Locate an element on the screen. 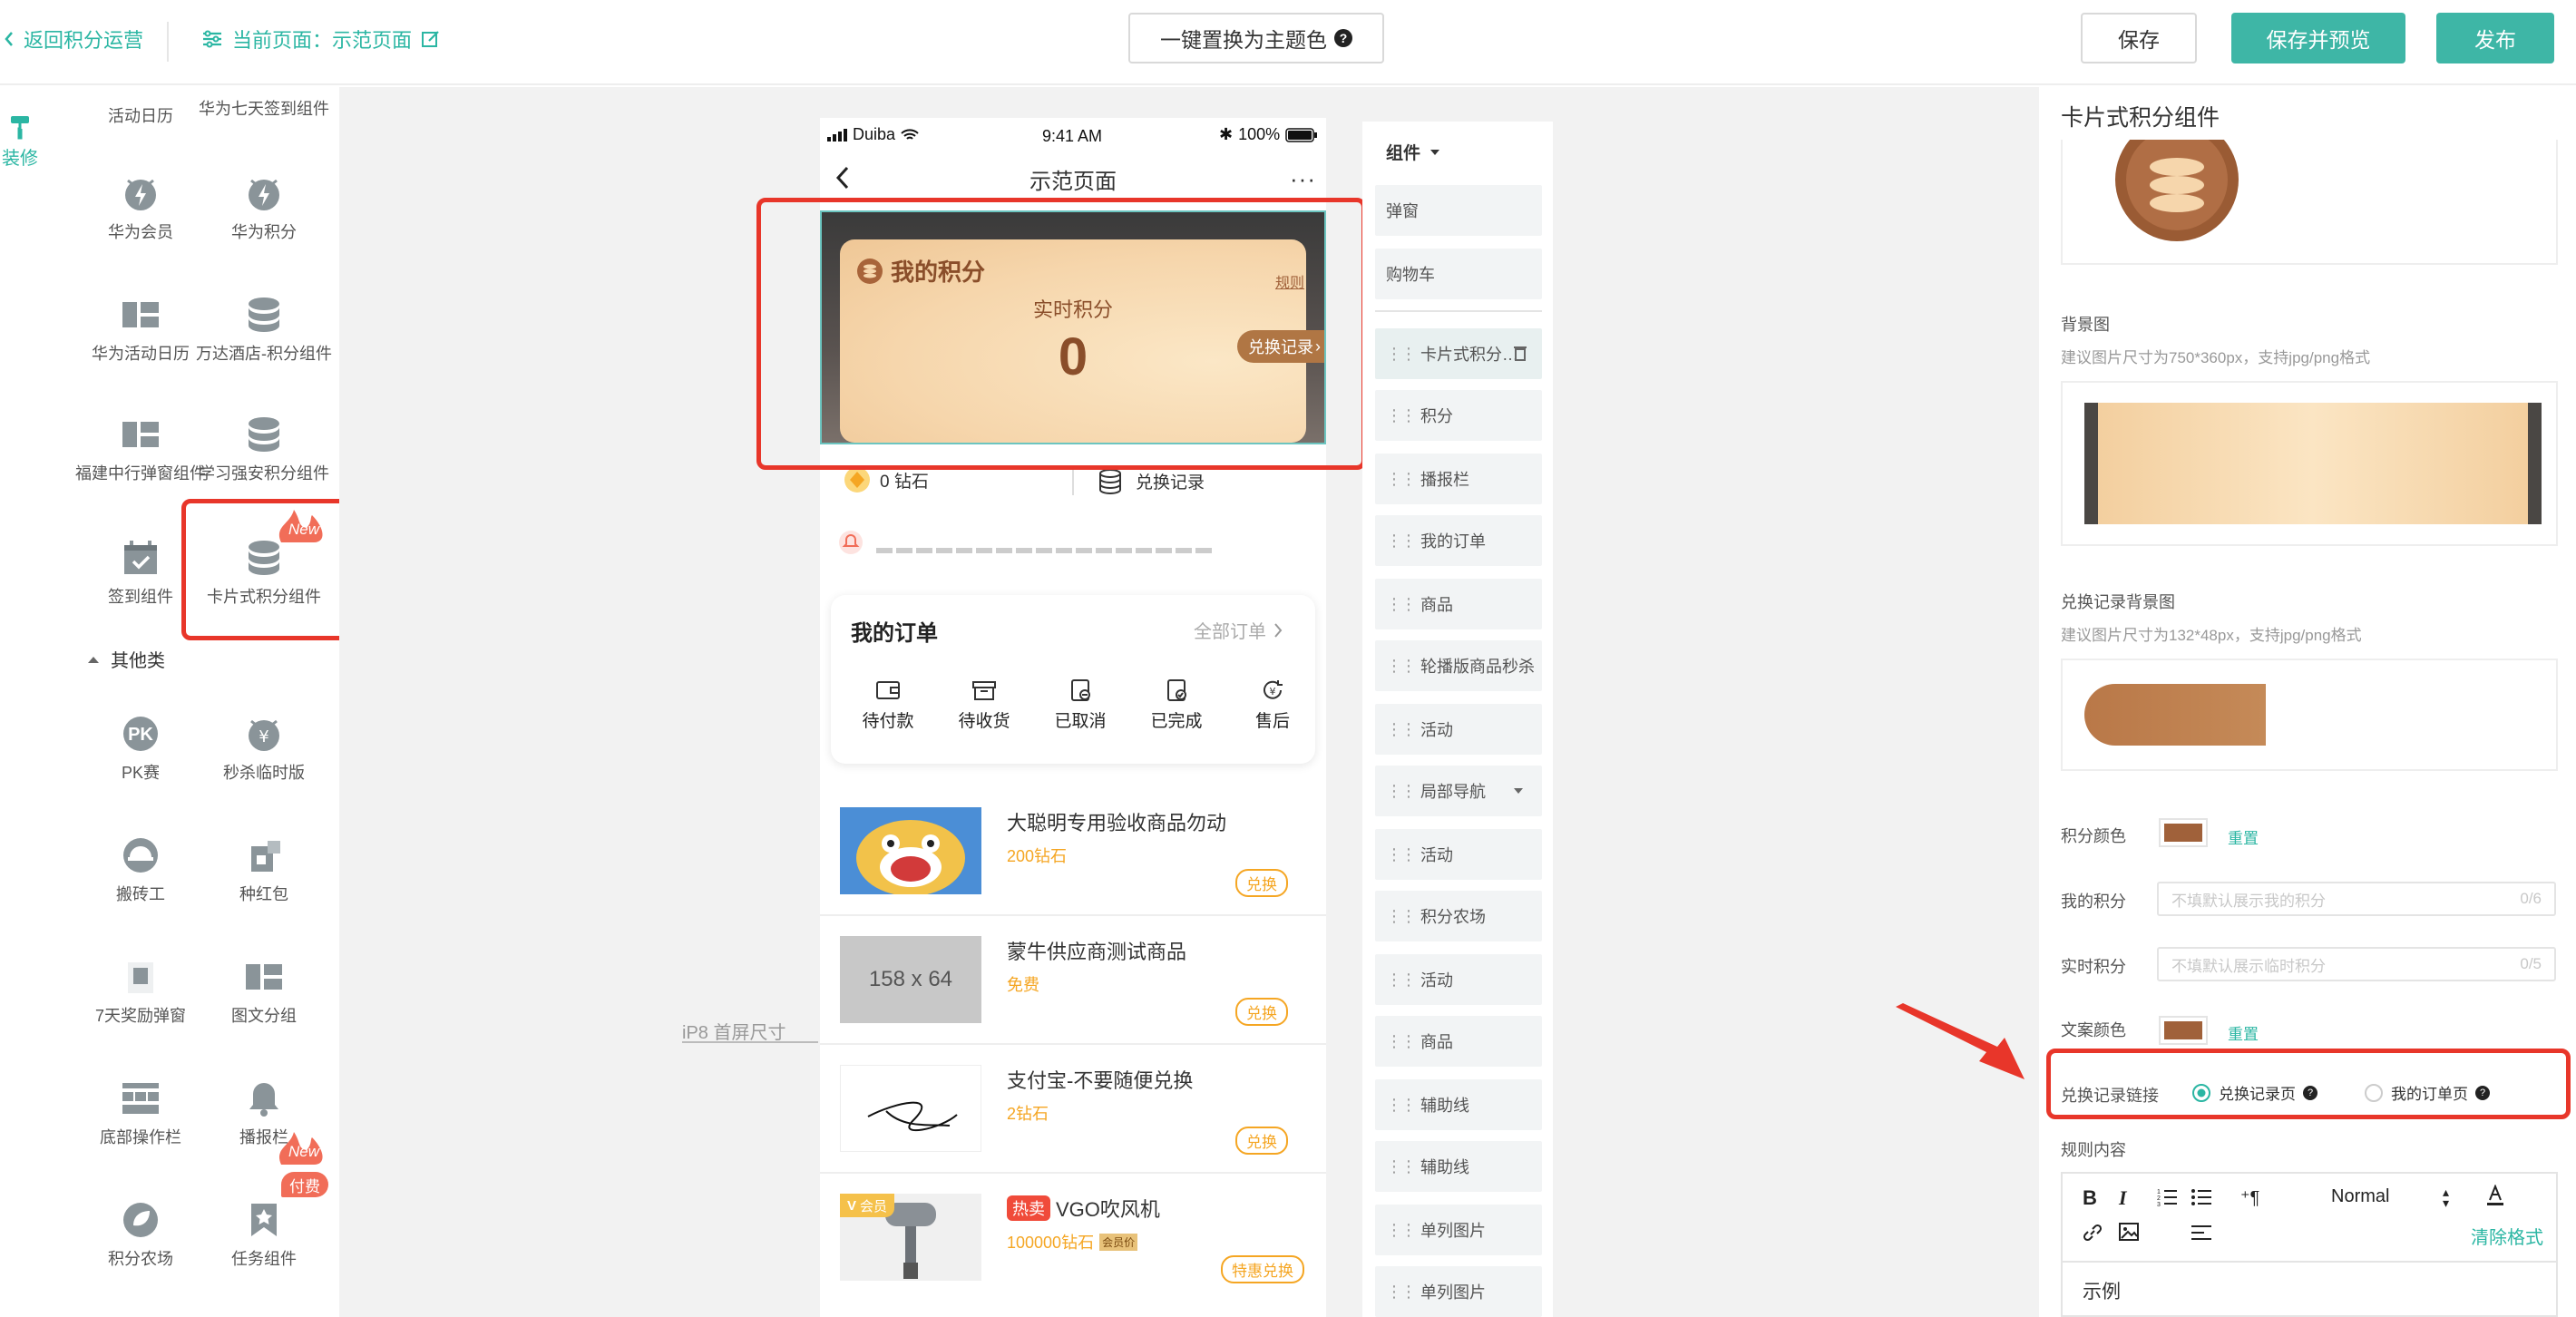 The width and height of the screenshot is (2576, 1317). publish-button: 发布 is located at coordinates (2495, 38).